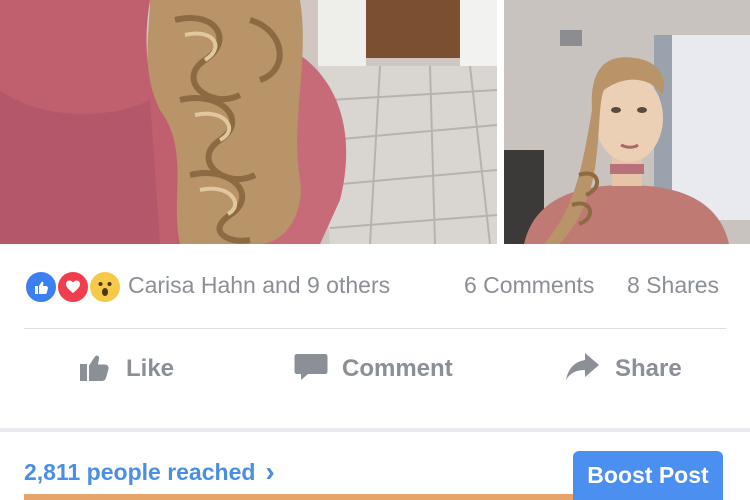  I want to click on heart-icon, so click(73, 287).